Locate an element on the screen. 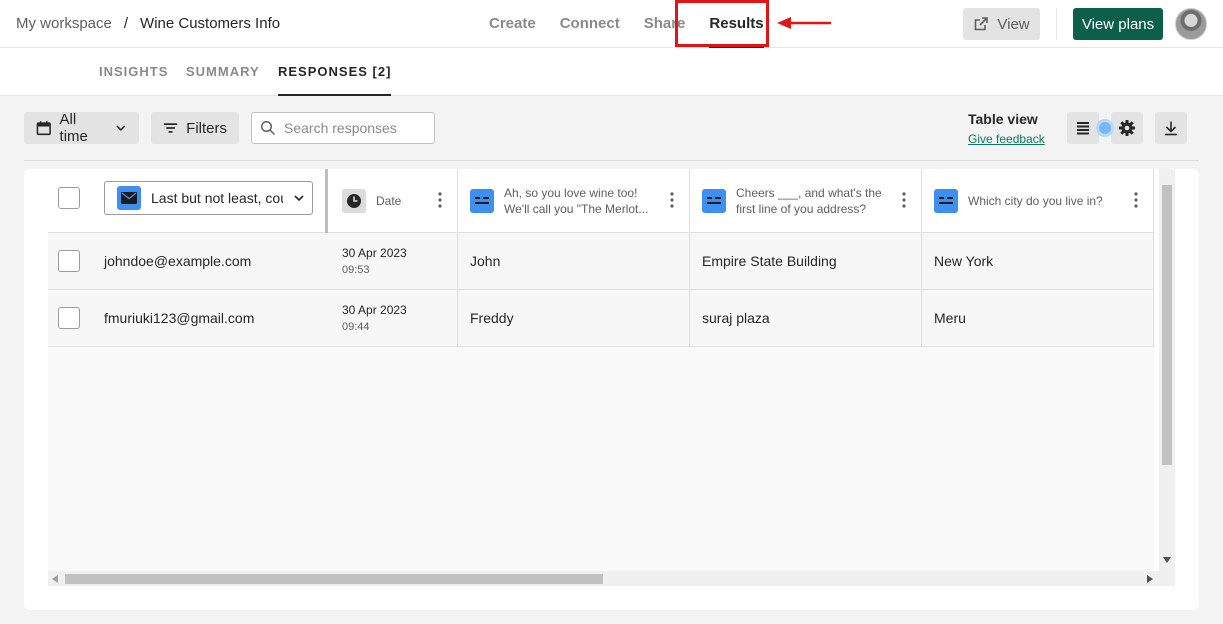  filter-icon is located at coordinates (170, 128).